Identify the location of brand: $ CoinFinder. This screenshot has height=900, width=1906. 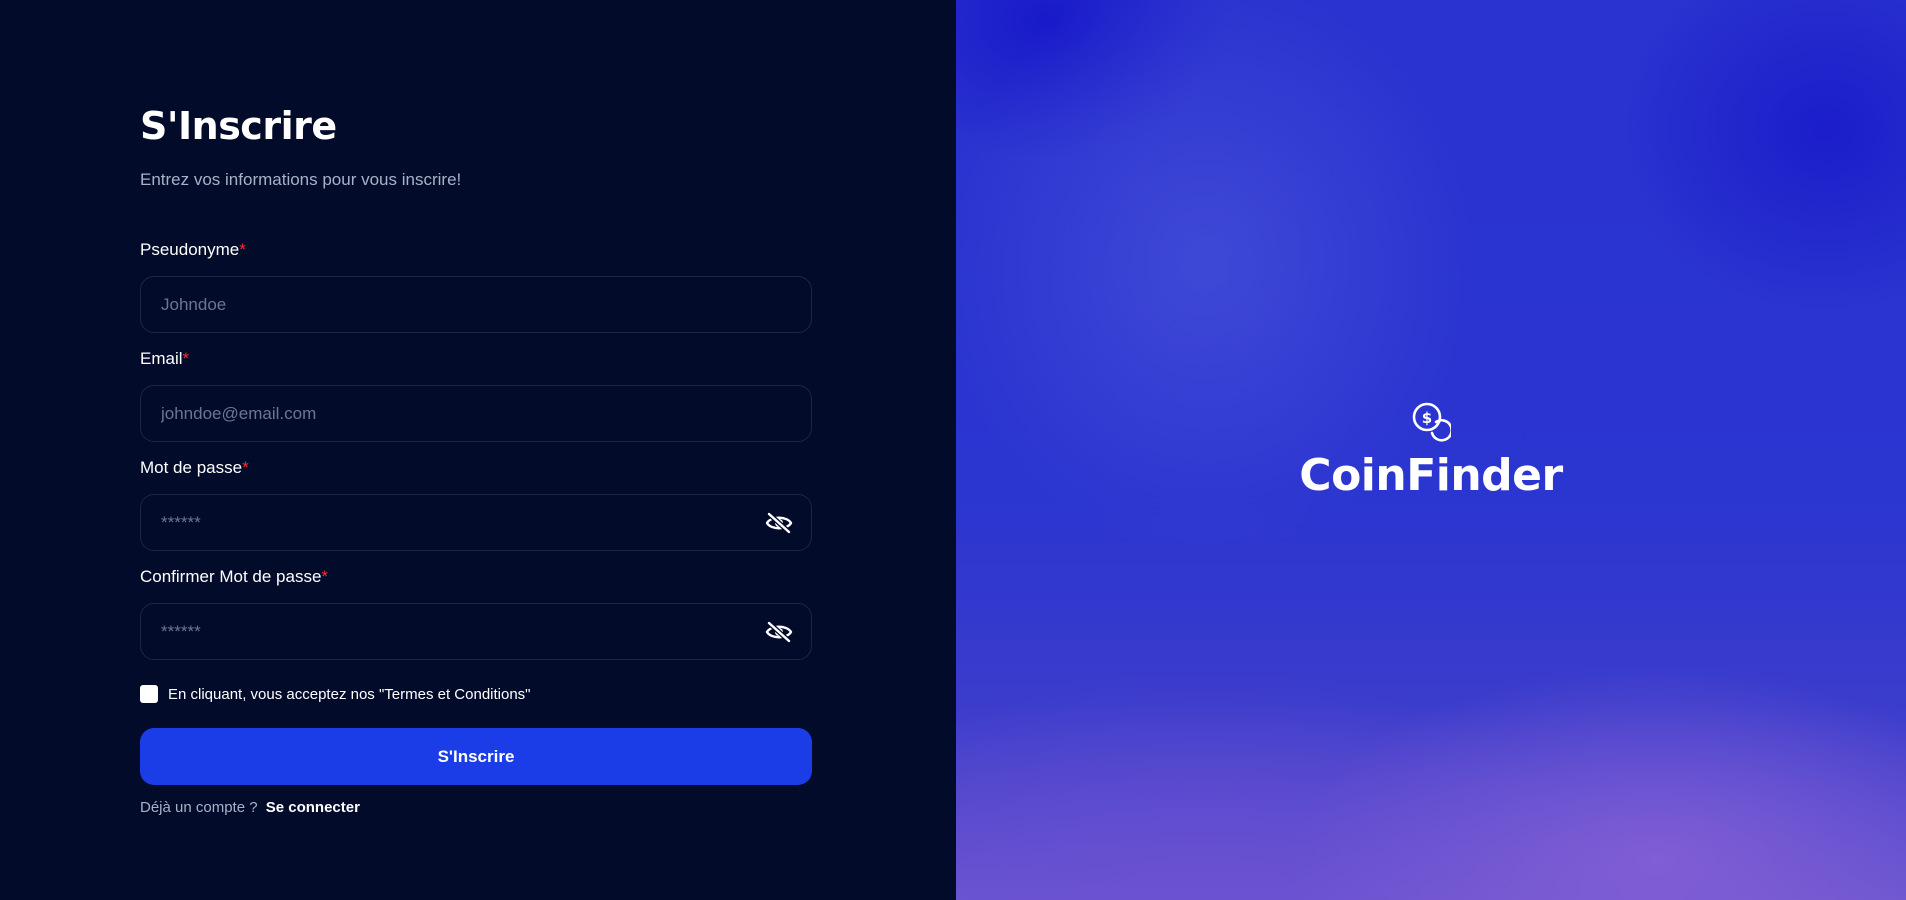
(1431, 450).